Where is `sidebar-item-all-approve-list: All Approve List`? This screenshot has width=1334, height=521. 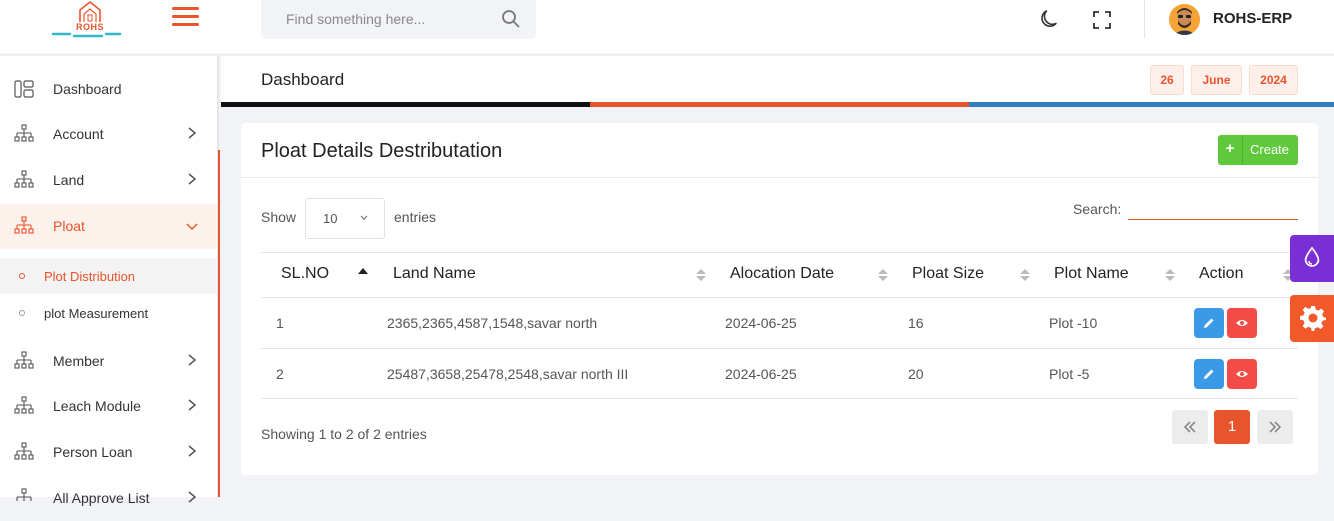
sidebar-item-all-approve-list: All Approve List is located at coordinates (108, 498).